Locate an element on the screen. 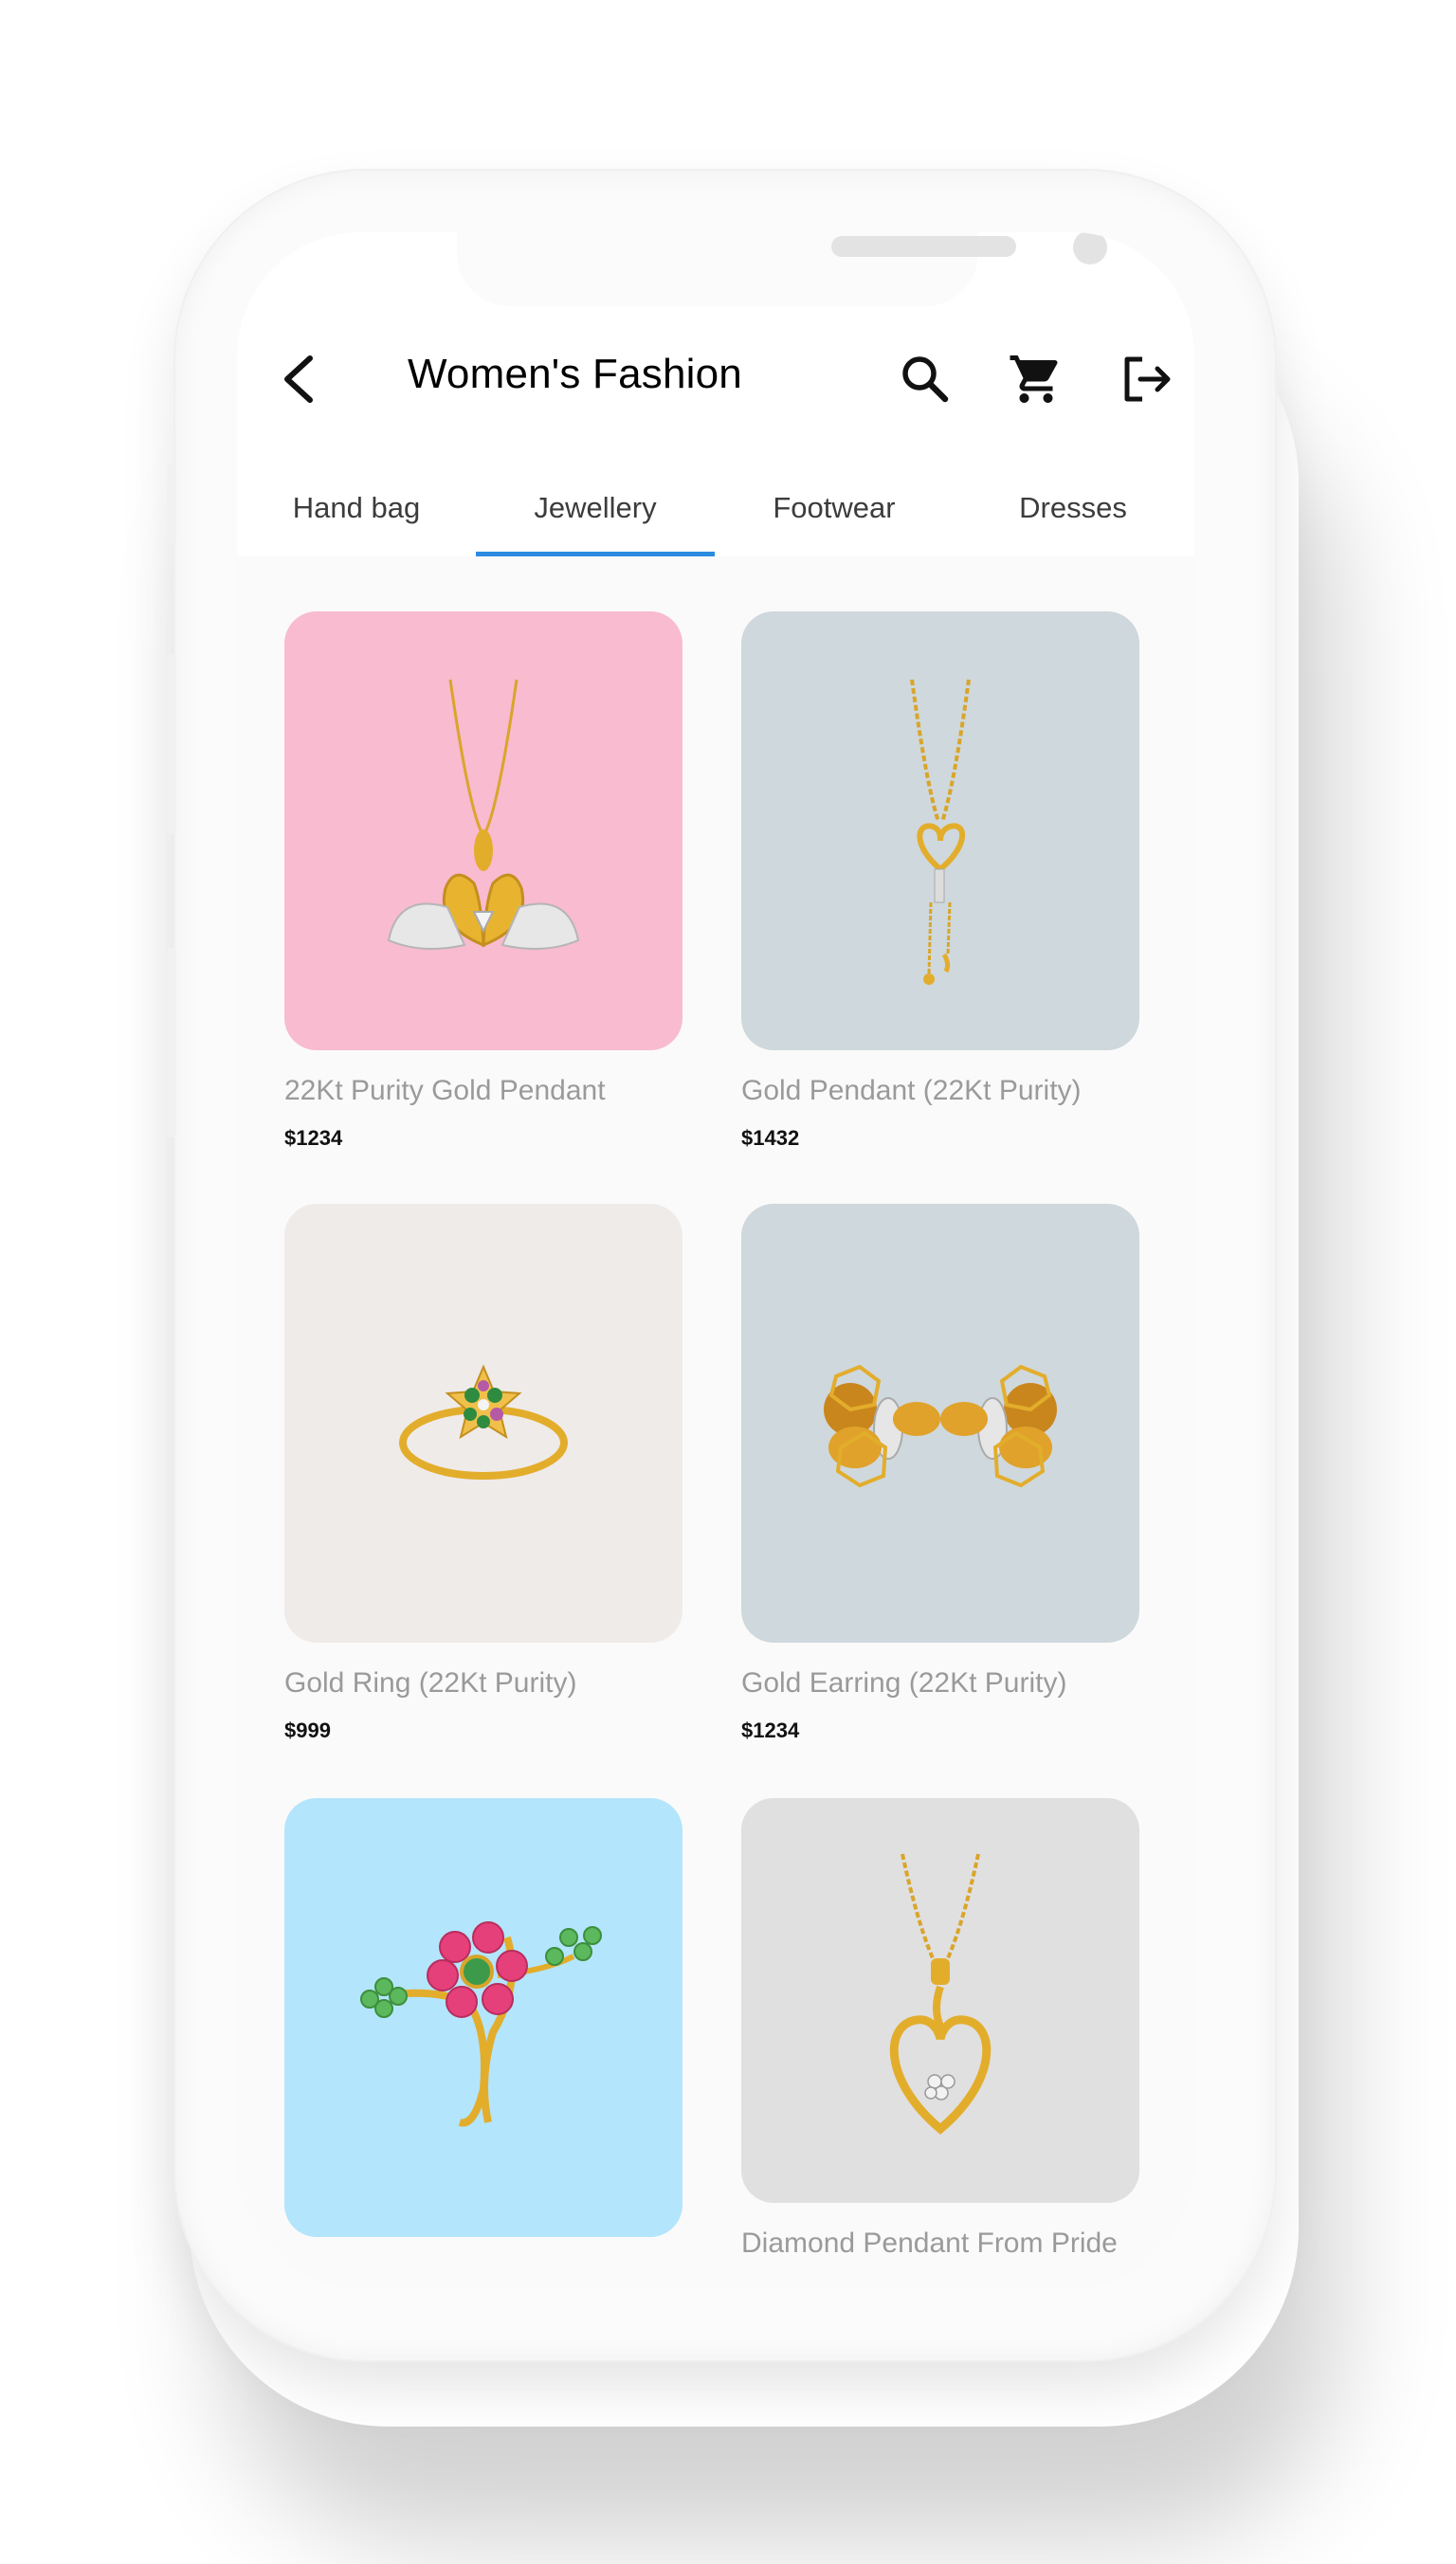 This screenshot has width=1456, height=2564. swan-pendant-image is located at coordinates (483, 830).